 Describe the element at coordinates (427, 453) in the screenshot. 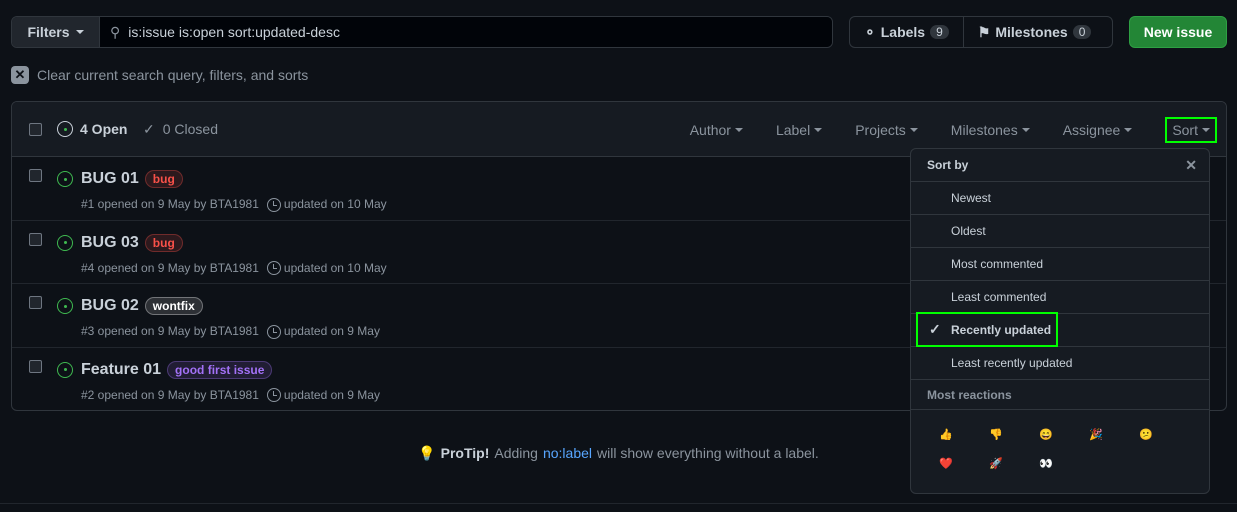

I see `lightbulb-icon: 💡` at that location.